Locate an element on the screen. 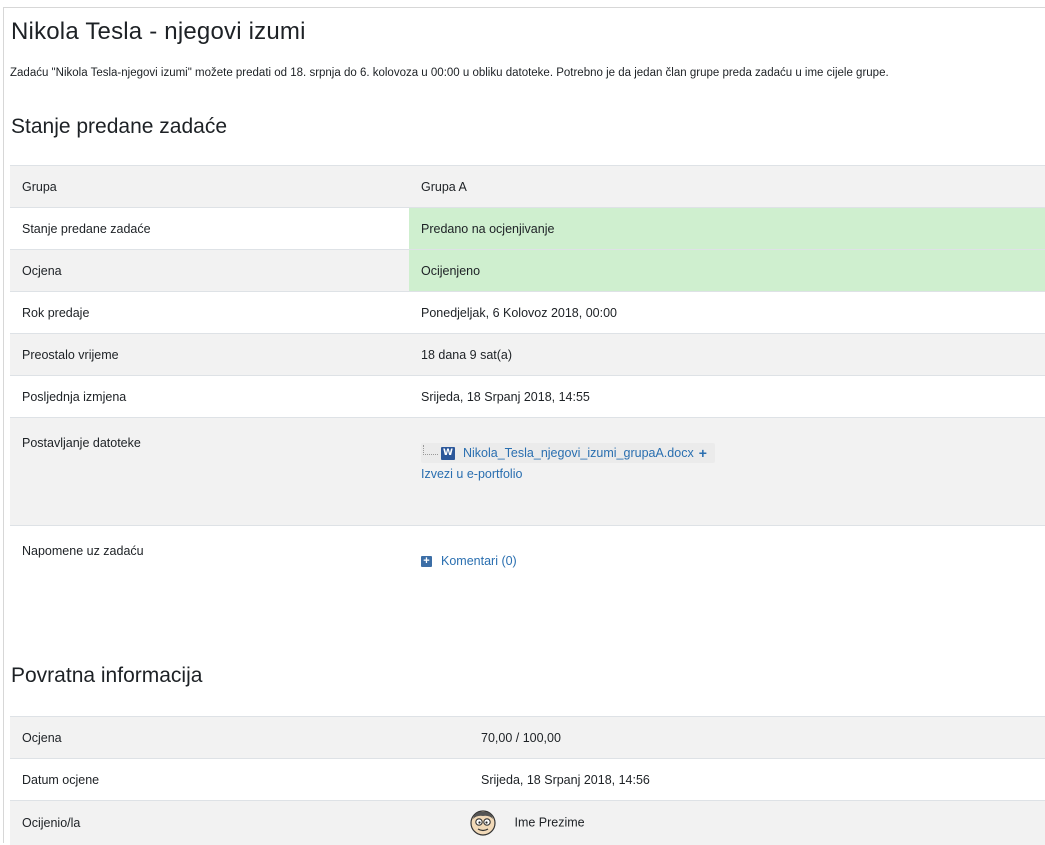  table-row-grading-status: Ocjena Ocijenjeno is located at coordinates (527, 271).